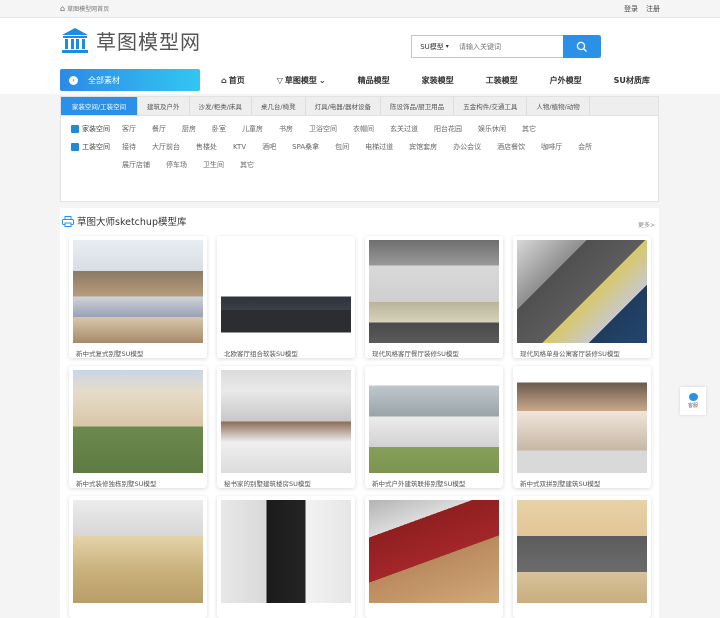 The image size is (720, 618). I want to click on nav-outdoor-models: 户外模型, so click(566, 80).